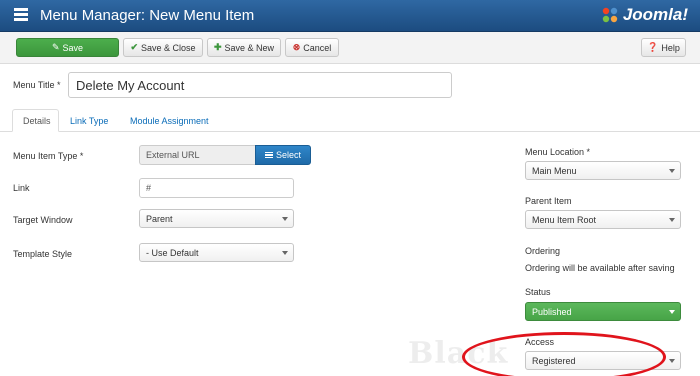  I want to click on help-label: Help, so click(670, 47).